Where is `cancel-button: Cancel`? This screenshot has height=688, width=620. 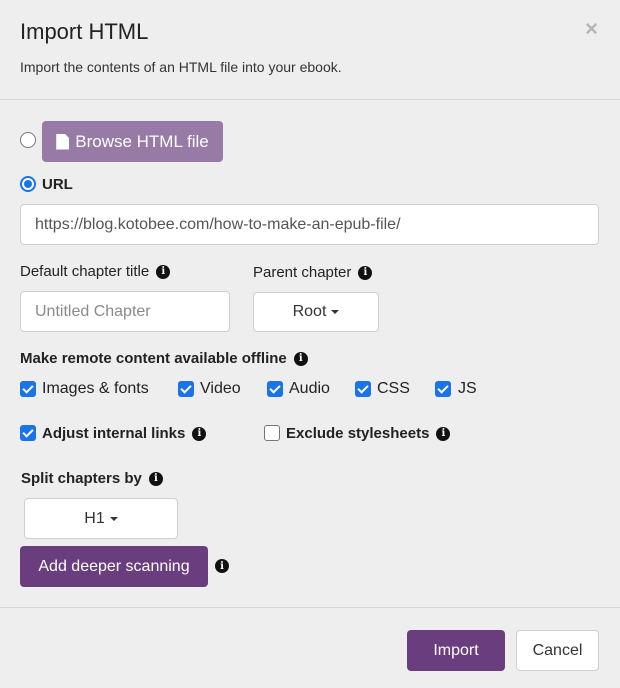
cancel-button: Cancel is located at coordinates (557, 650).